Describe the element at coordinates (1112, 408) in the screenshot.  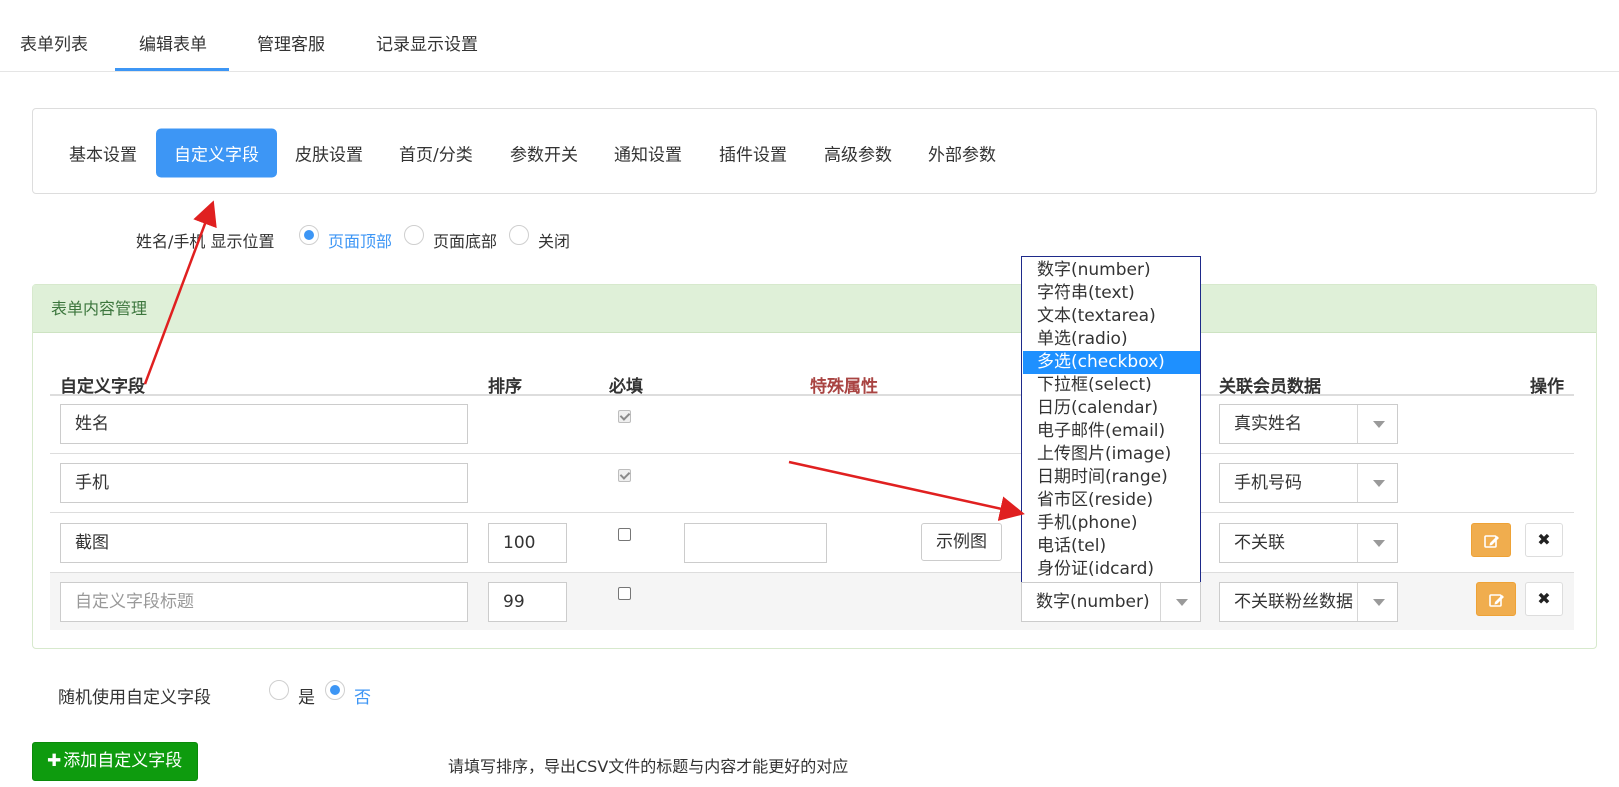
I see `dropdown-option: 日历(calendar)` at that location.